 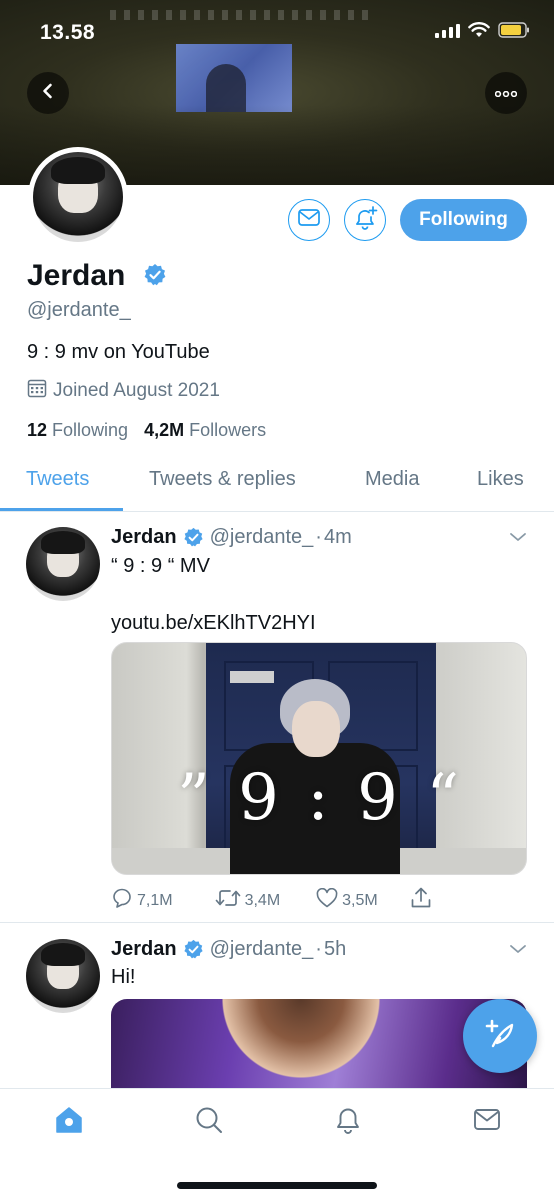 What do you see at coordinates (155, 900) in the screenshot?
I see `reply-count: 7,1M` at bounding box center [155, 900].